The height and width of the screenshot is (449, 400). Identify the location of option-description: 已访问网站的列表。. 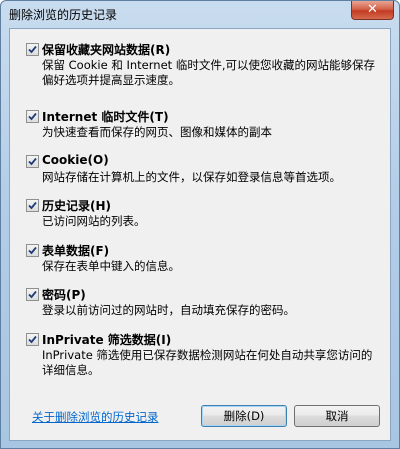
(94, 221).